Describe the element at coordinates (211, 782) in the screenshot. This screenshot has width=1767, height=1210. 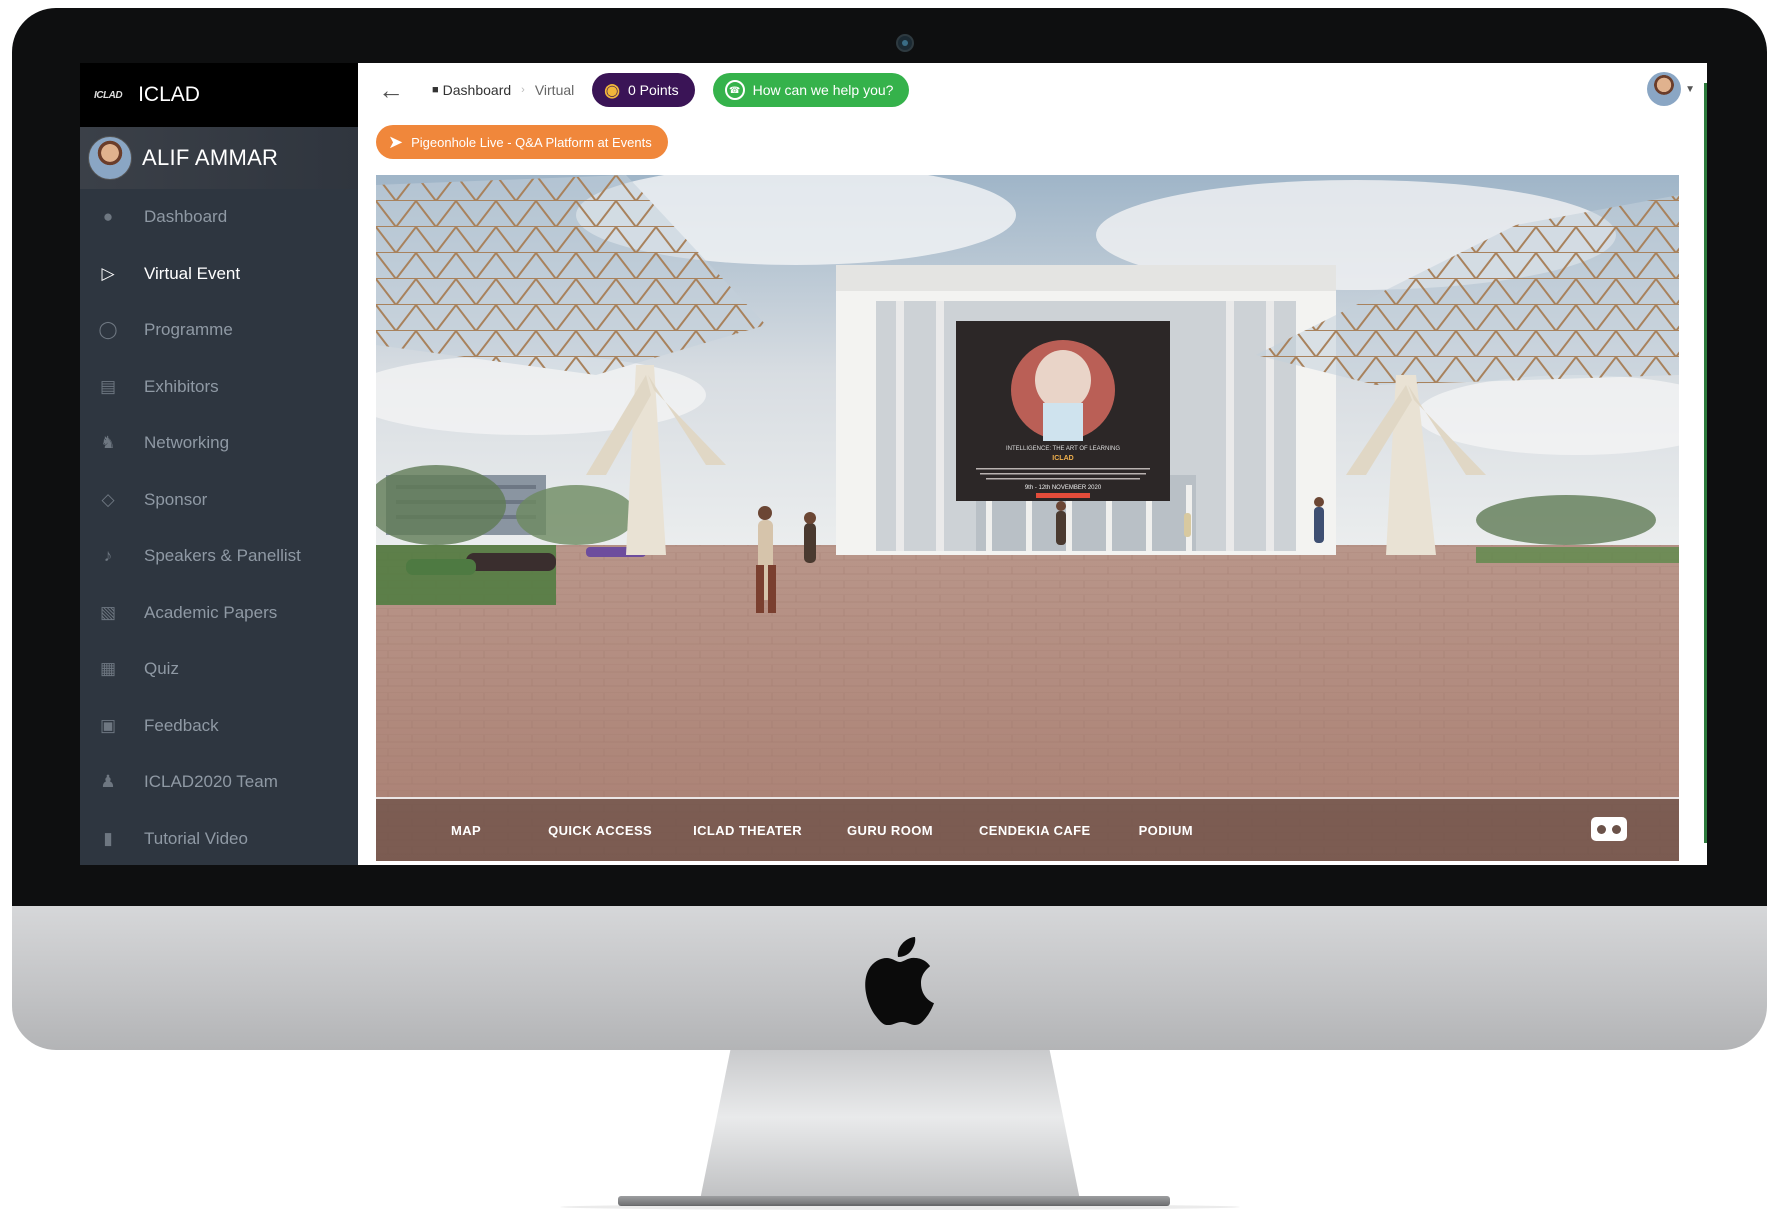
I see `sidebar-item-label: ICLAD2020 Team` at that location.